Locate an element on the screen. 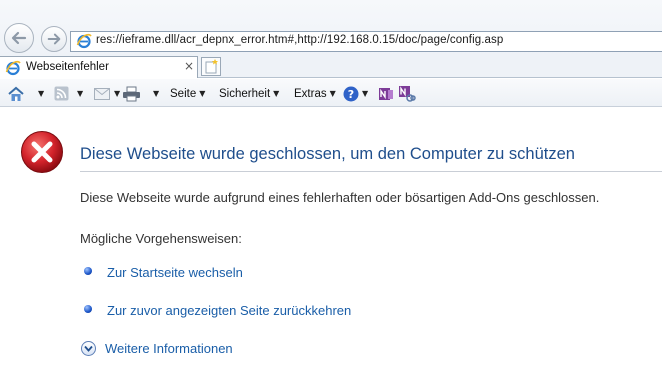  onenote-icon is located at coordinates (386, 93).